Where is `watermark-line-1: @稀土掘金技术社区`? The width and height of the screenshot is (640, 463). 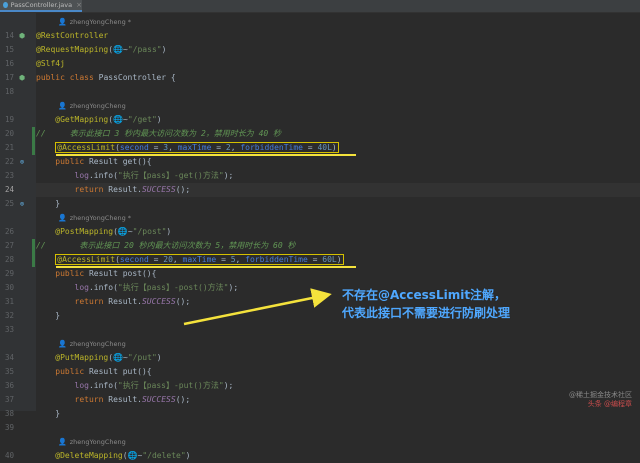 watermark-line-1: @稀土掘金技术社区 is located at coordinates (600, 395).